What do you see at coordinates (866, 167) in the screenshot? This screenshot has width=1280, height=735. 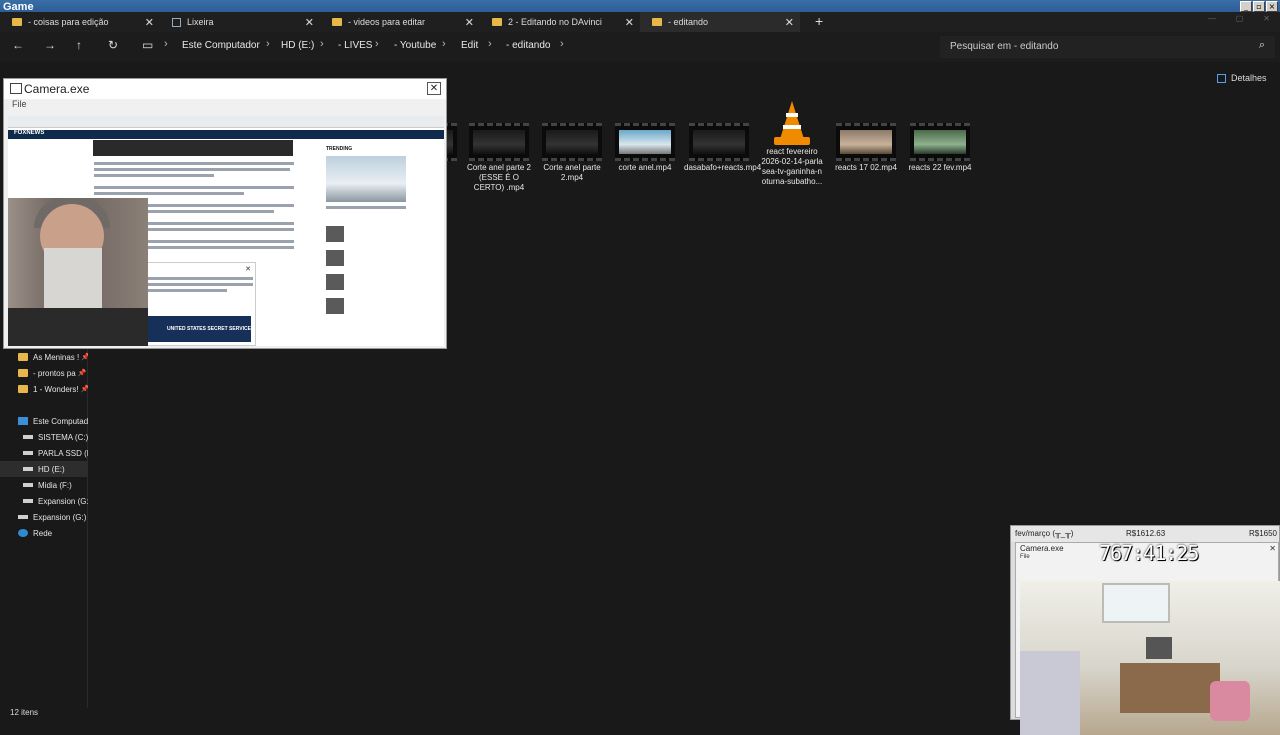 I see `file-name: reacts 17 02.mp4` at bounding box center [866, 167].